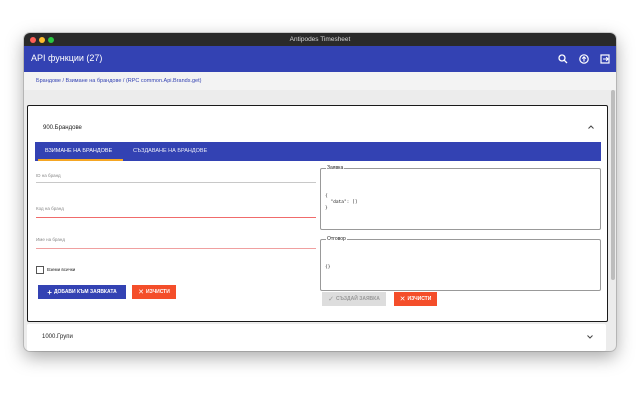 This screenshot has width=640, height=400. I want to click on add-to-request-button: + ДОБАВИ КЪМ ЗАЯВКАТА, so click(82, 292).